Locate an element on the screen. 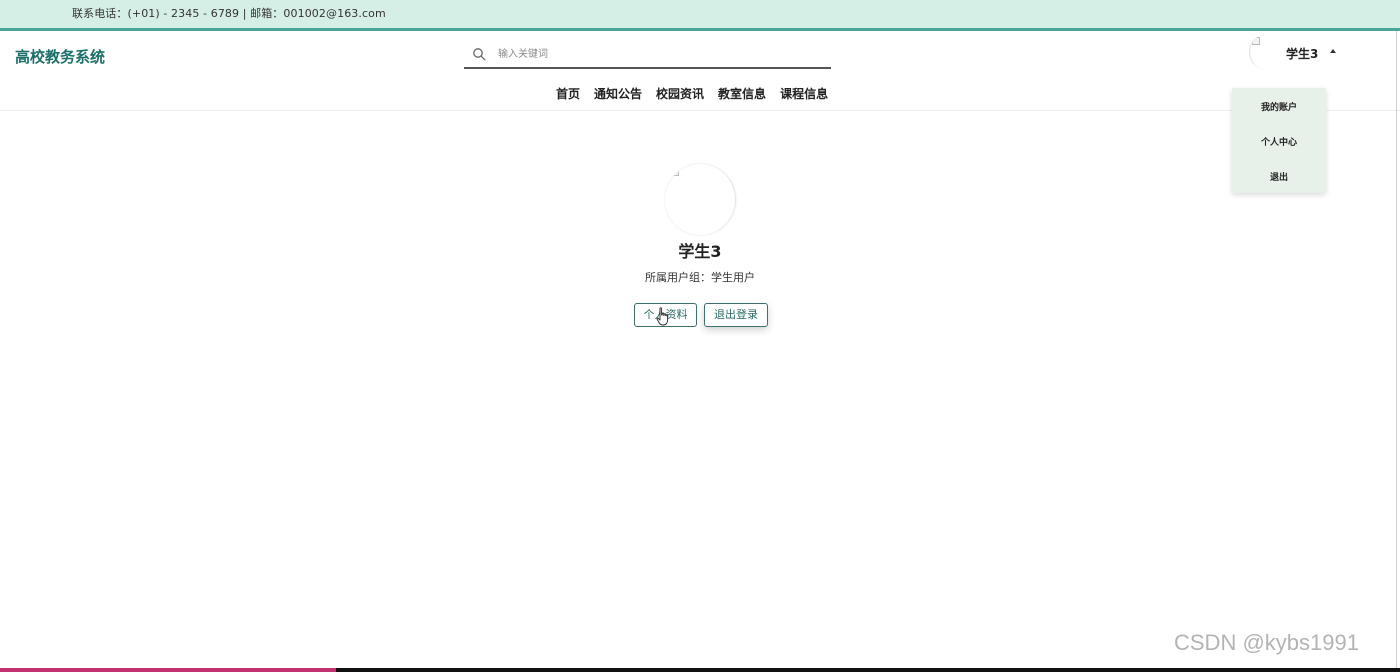  logout-button: 退出登录 is located at coordinates (736, 315).